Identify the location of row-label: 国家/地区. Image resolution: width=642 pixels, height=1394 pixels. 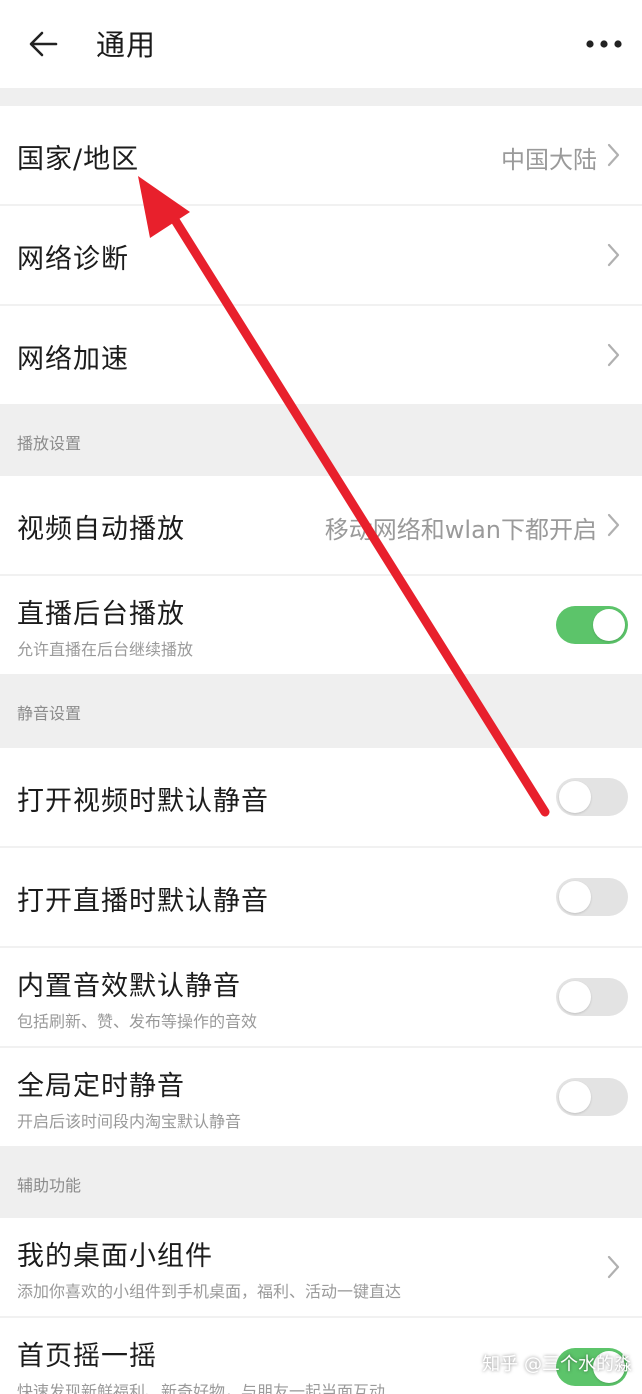
(78, 159).